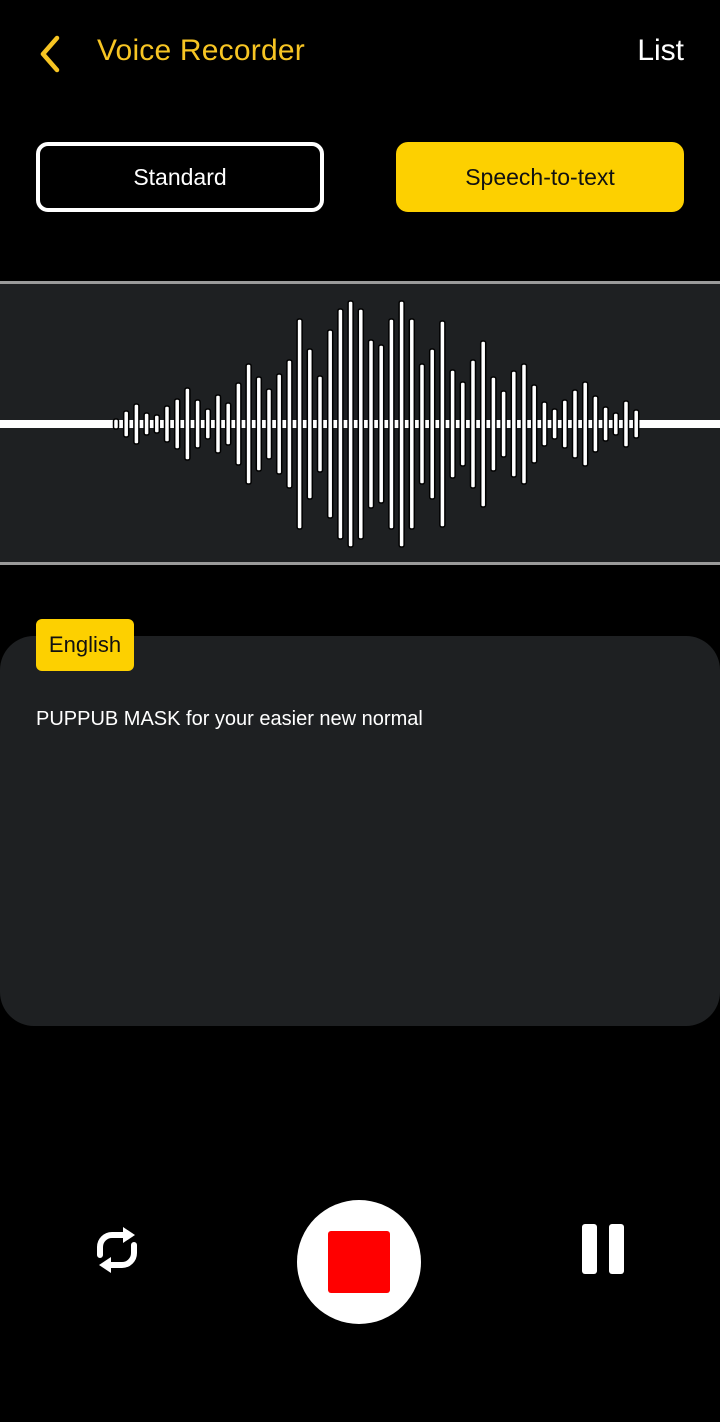 The height and width of the screenshot is (1422, 720). I want to click on back-button, so click(50, 54).